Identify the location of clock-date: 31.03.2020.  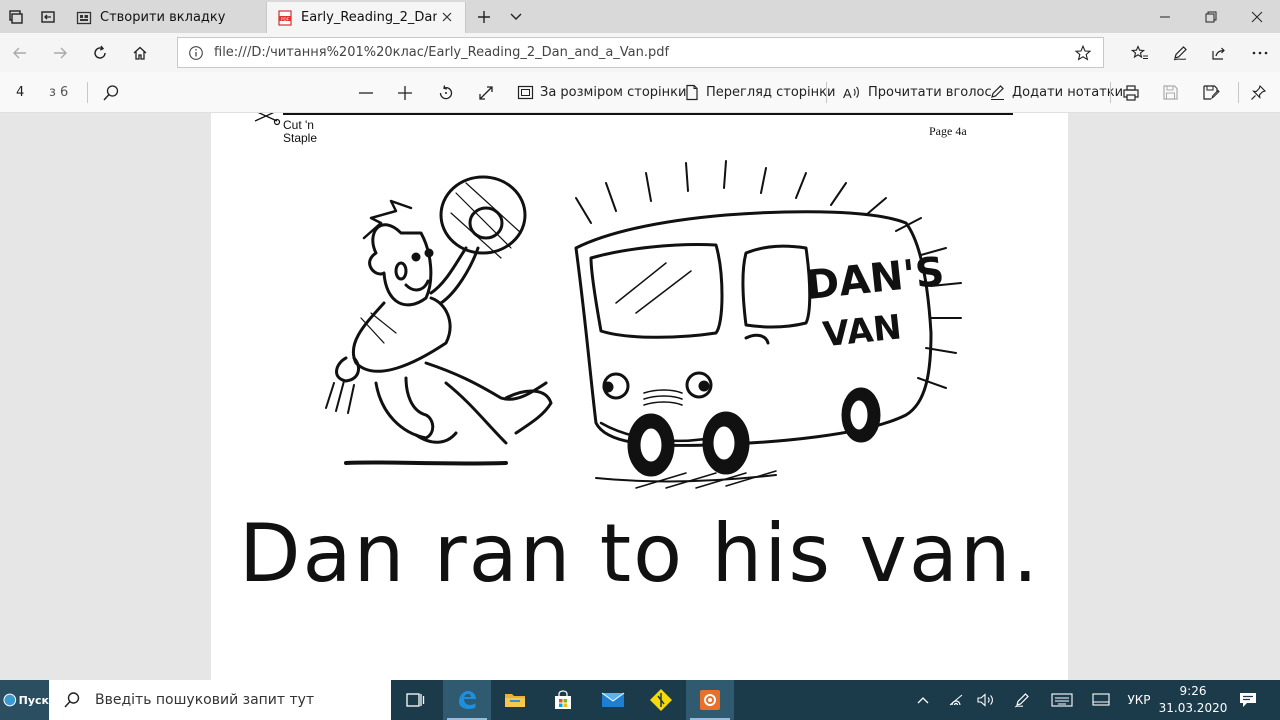
(1193, 708).